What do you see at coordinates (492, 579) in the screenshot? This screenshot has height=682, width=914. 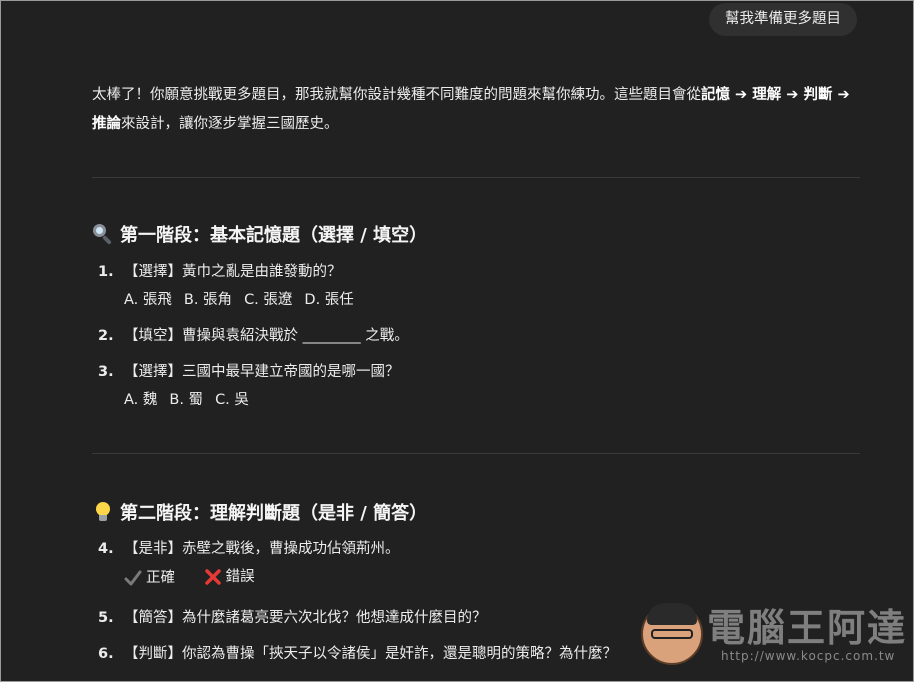 I see `true-false-marks: 正確 錯誤` at bounding box center [492, 579].